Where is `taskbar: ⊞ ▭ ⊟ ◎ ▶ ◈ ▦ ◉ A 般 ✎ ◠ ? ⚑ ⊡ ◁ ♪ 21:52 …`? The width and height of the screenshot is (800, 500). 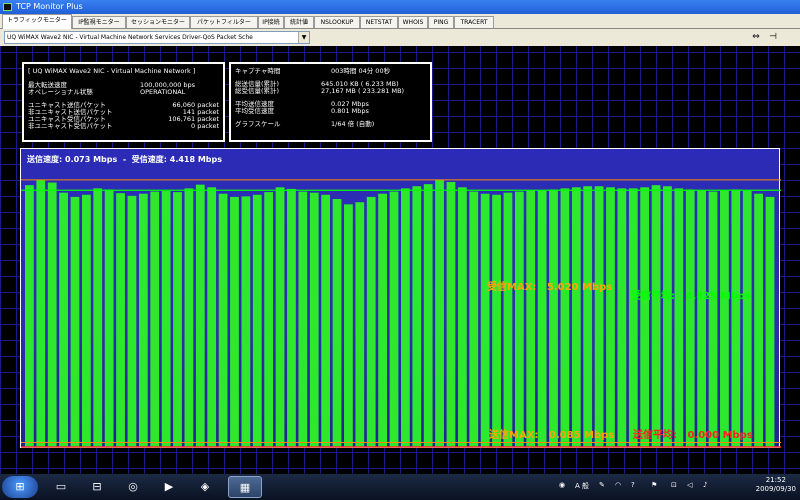 taskbar: ⊞ ▭ ⊟ ◎ ▶ ◈ ▦ ◉ A 般 ✎ ◠ ? ⚑ ⊡ ◁ ♪ 21:52 … is located at coordinates (400, 487).